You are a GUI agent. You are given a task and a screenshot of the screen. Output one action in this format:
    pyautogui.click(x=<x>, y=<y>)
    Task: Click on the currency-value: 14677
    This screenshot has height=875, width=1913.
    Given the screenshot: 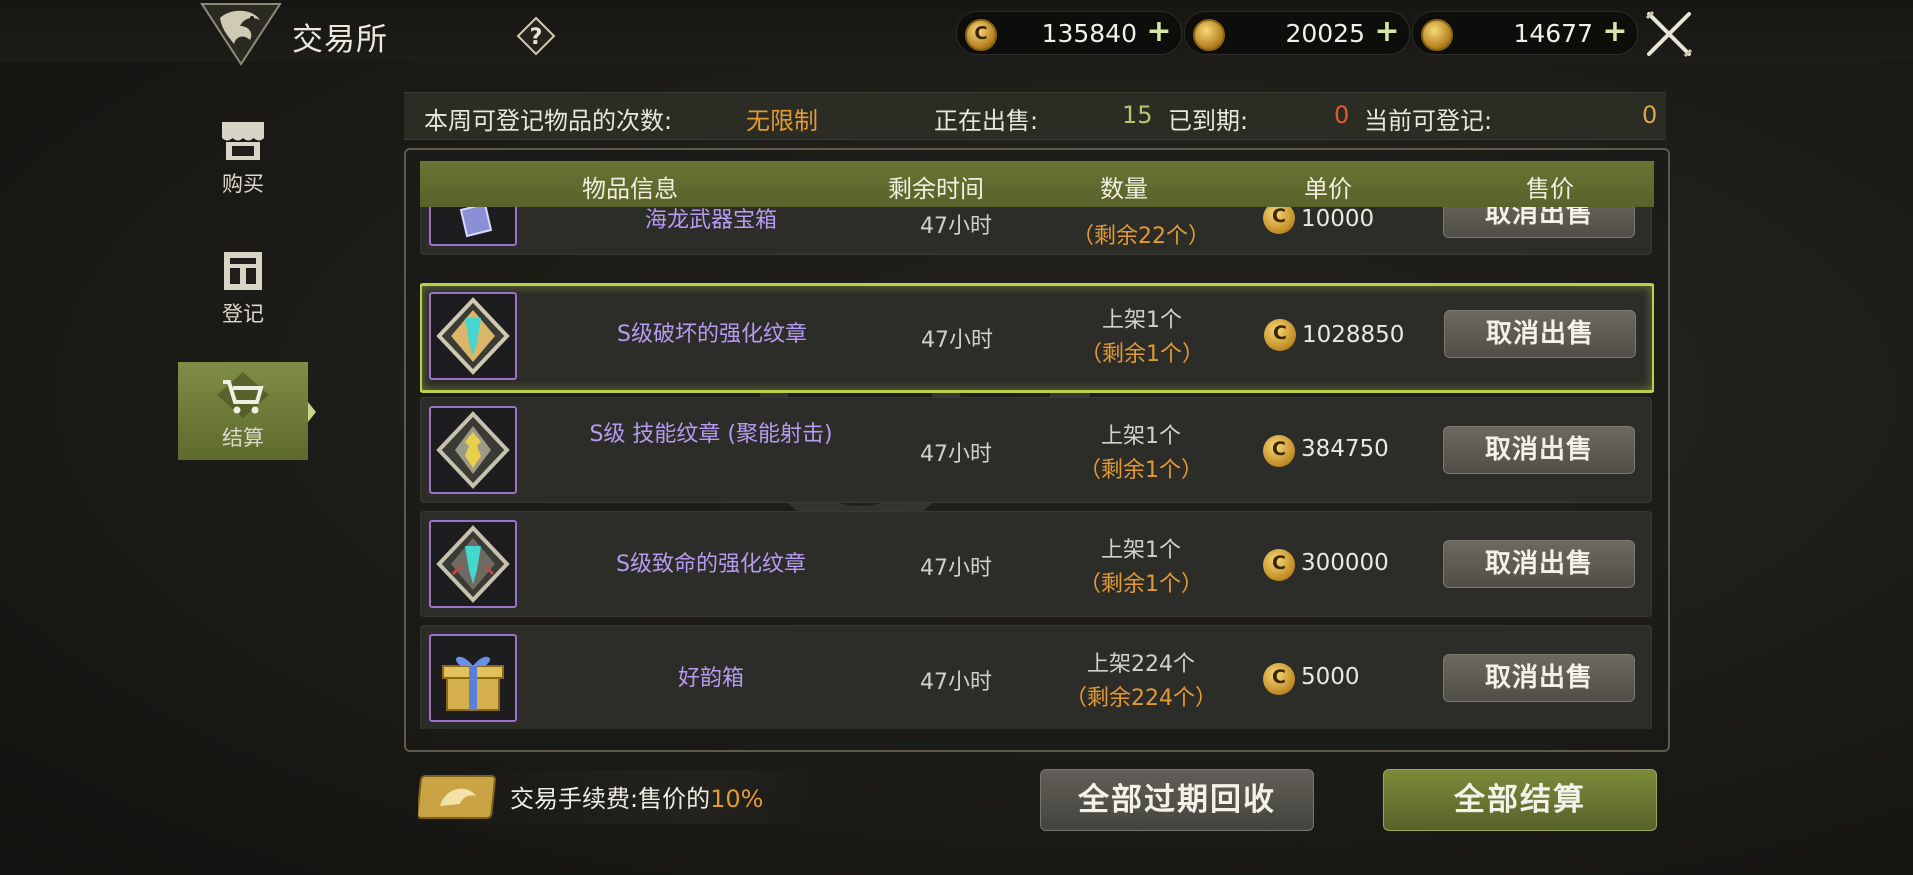 What is the action you would take?
    pyautogui.click(x=1553, y=33)
    